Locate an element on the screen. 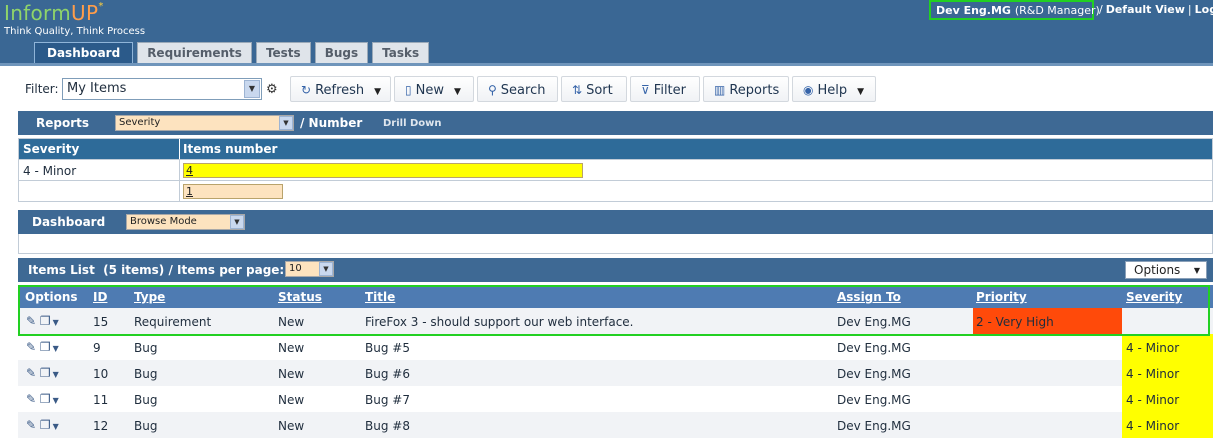 This screenshot has width=1213, height=443. cell-title: Bug #8 is located at coordinates (387, 426).